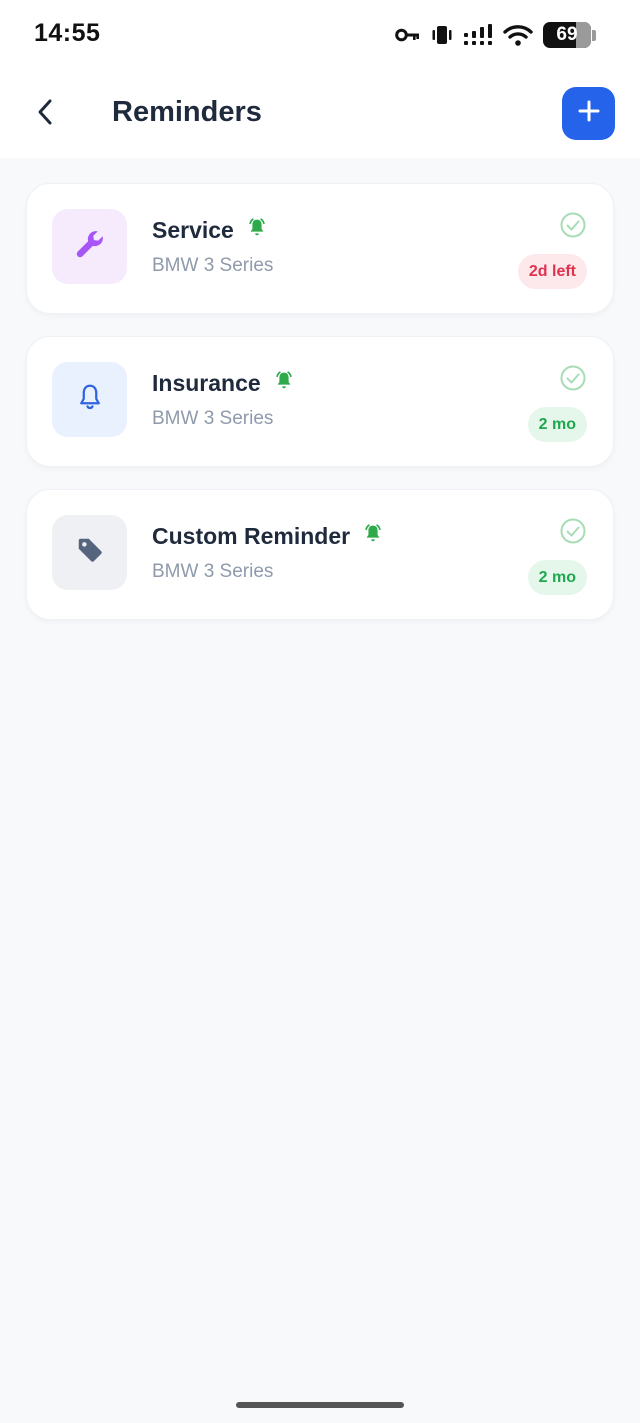  Describe the element at coordinates (408, 35) in the screenshot. I see `key-icon` at that location.